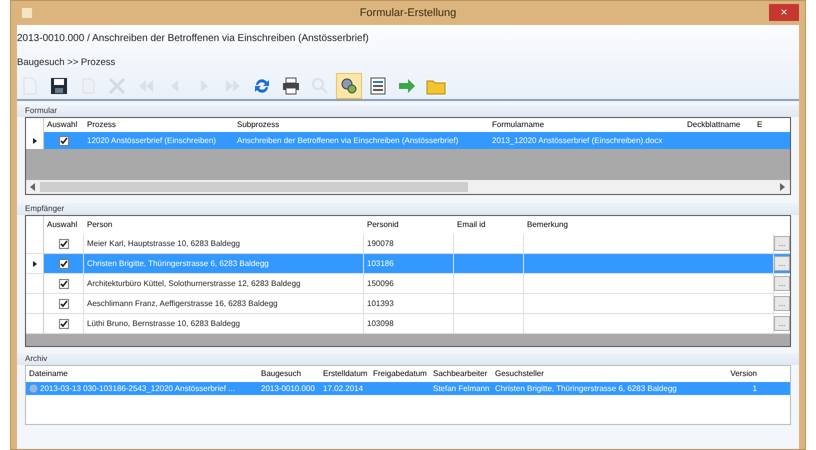 This screenshot has width=816, height=450. What do you see at coordinates (33, 388) in the screenshot?
I see `file-icon` at bounding box center [33, 388].